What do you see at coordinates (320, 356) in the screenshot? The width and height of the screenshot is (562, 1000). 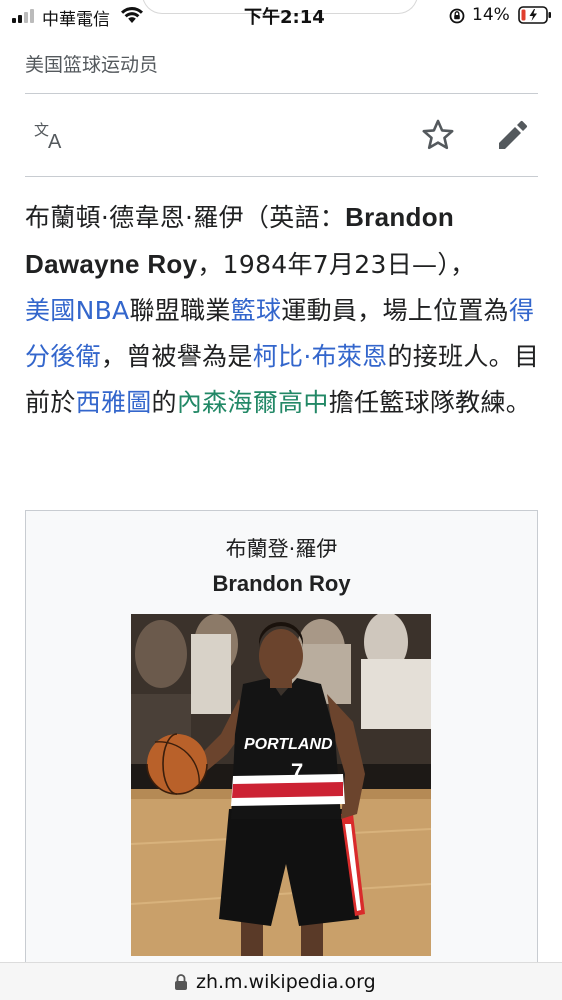 I see `link-kobe-bryant: 柯比·布萊恩` at bounding box center [320, 356].